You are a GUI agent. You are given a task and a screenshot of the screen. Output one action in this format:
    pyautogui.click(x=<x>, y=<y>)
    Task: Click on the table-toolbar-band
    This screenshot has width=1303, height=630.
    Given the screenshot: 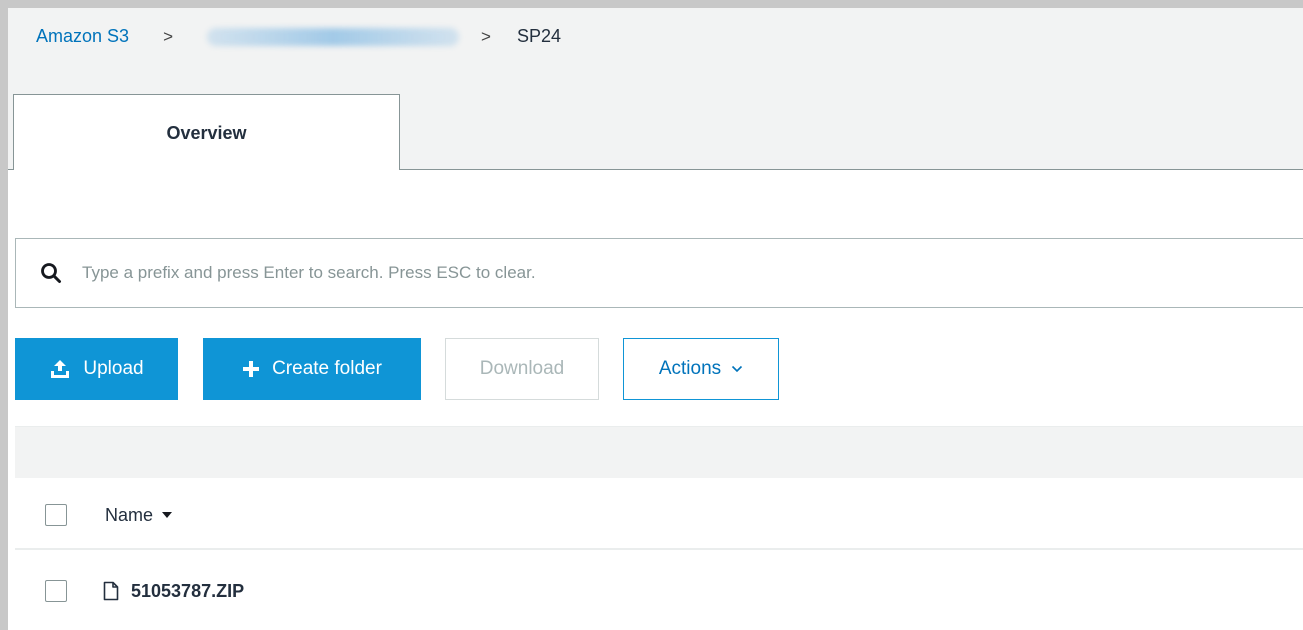 What is the action you would take?
    pyautogui.click(x=659, y=452)
    